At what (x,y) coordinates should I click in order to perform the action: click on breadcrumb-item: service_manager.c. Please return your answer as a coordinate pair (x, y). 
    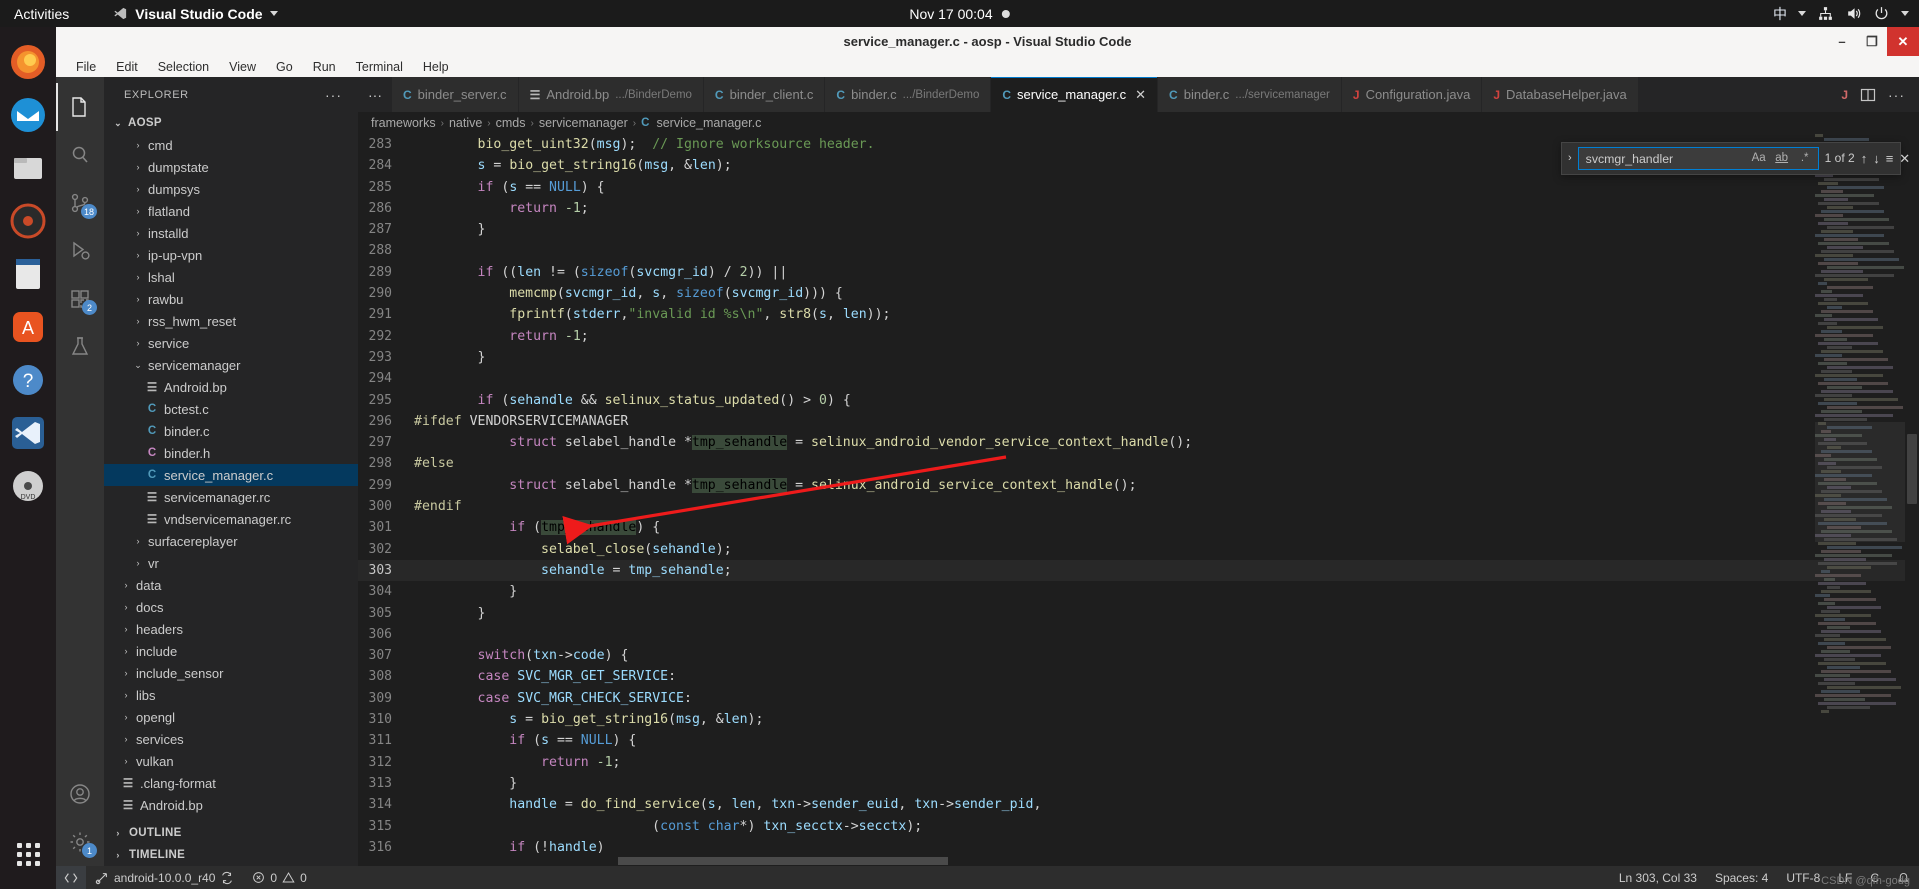
    Looking at the image, I should click on (708, 123).